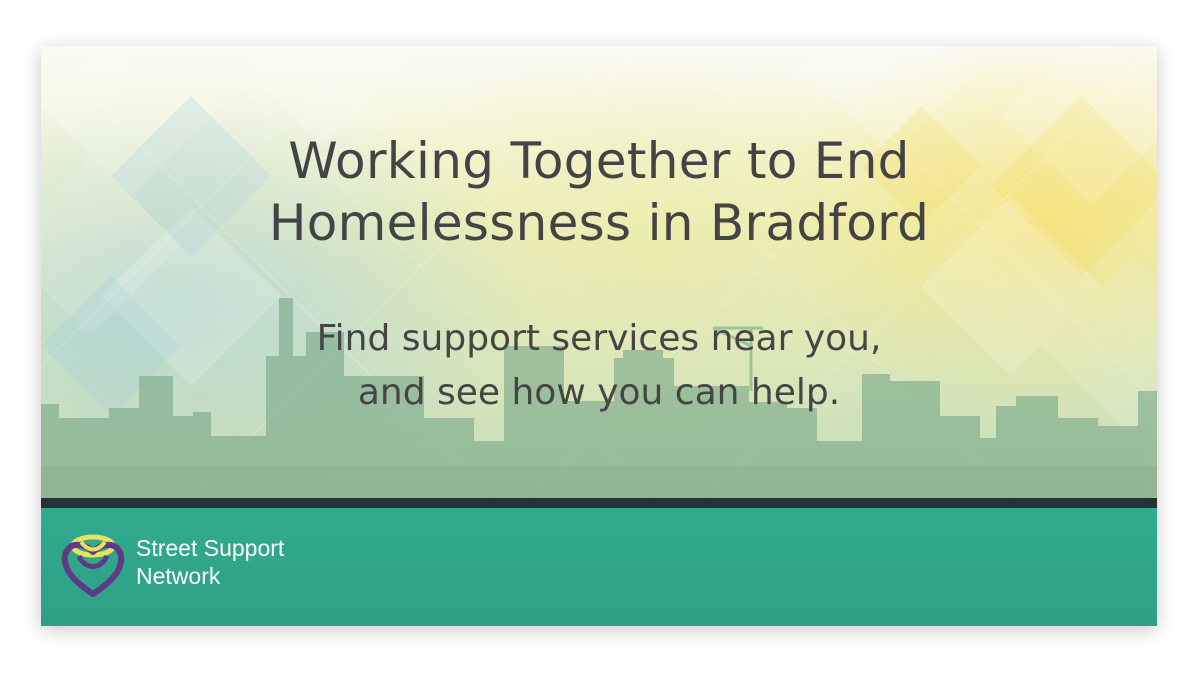 The height and width of the screenshot is (675, 1200). I want to click on heart-knot-icon, so click(93, 565).